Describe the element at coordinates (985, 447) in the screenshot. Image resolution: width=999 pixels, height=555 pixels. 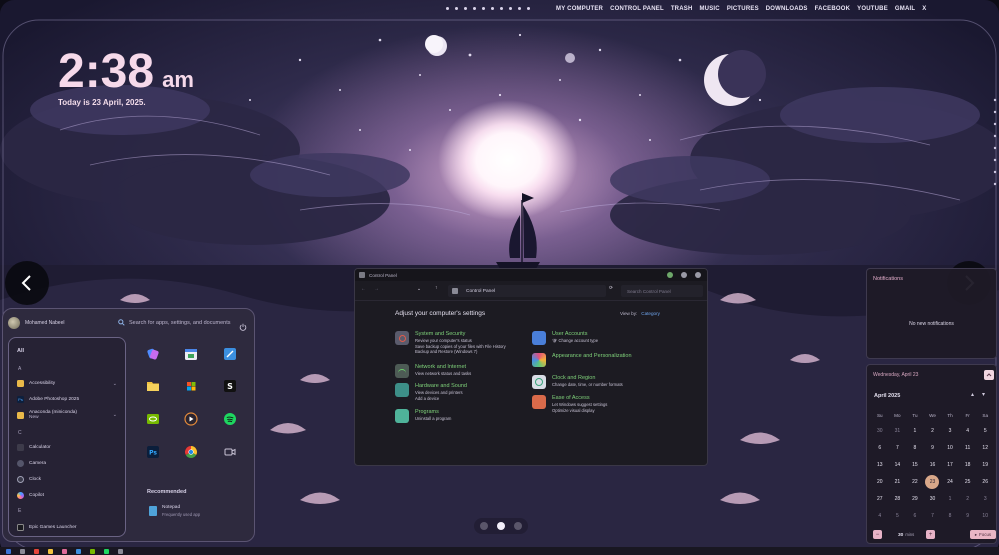
I see `calendar-day: 12` at that location.